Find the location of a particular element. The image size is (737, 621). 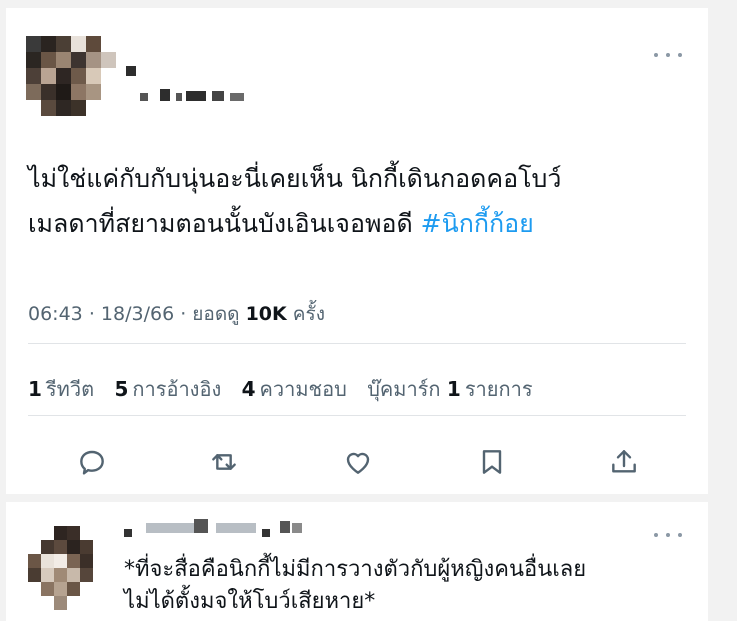

quotes-label: การอ้างอิง is located at coordinates (177, 389).